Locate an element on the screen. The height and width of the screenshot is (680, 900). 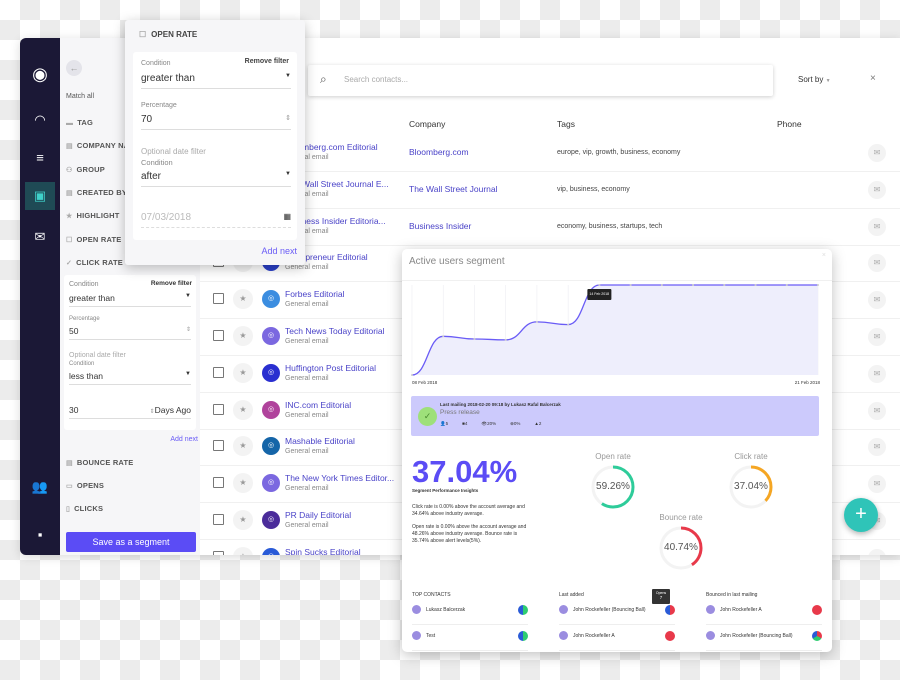
contact-name: Huffington Post Editorial is located at coordinates (330, 368).